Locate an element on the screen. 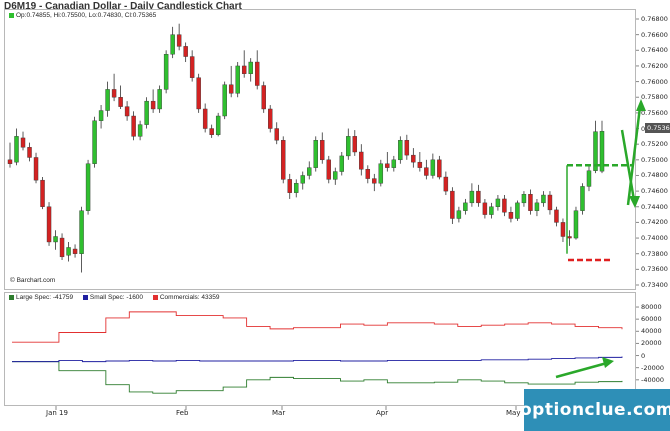  up-arrow-shaft is located at coordinates (634, 156).